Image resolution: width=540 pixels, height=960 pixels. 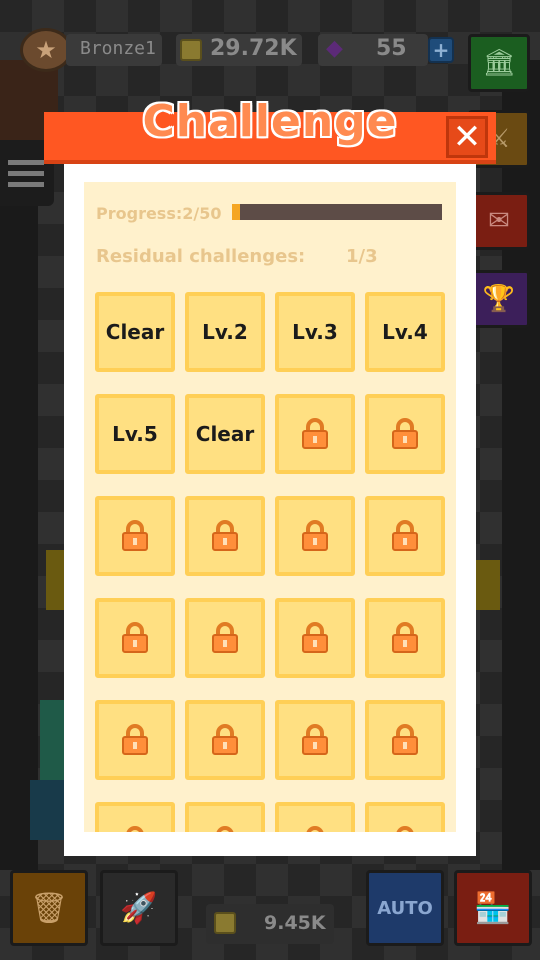 I want to click on gold-coin-icon, so click(x=191, y=50).